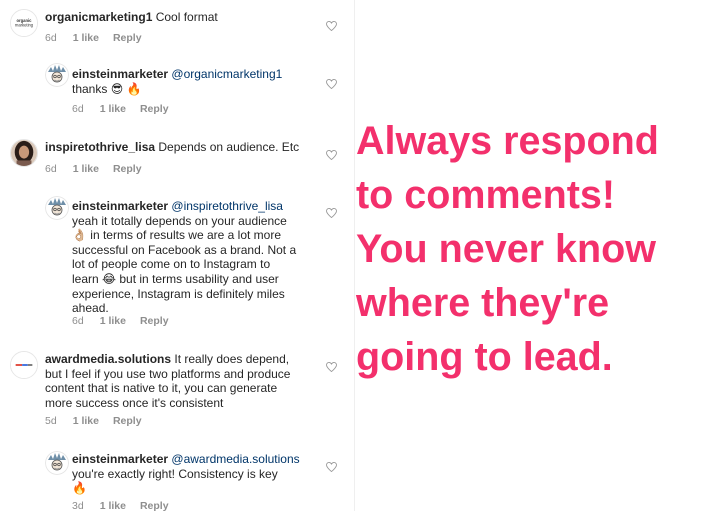 Image resolution: width=710 pixels, height=512 pixels. I want to click on comment-text: organicmarketing1 Cool format, so click(180, 17).